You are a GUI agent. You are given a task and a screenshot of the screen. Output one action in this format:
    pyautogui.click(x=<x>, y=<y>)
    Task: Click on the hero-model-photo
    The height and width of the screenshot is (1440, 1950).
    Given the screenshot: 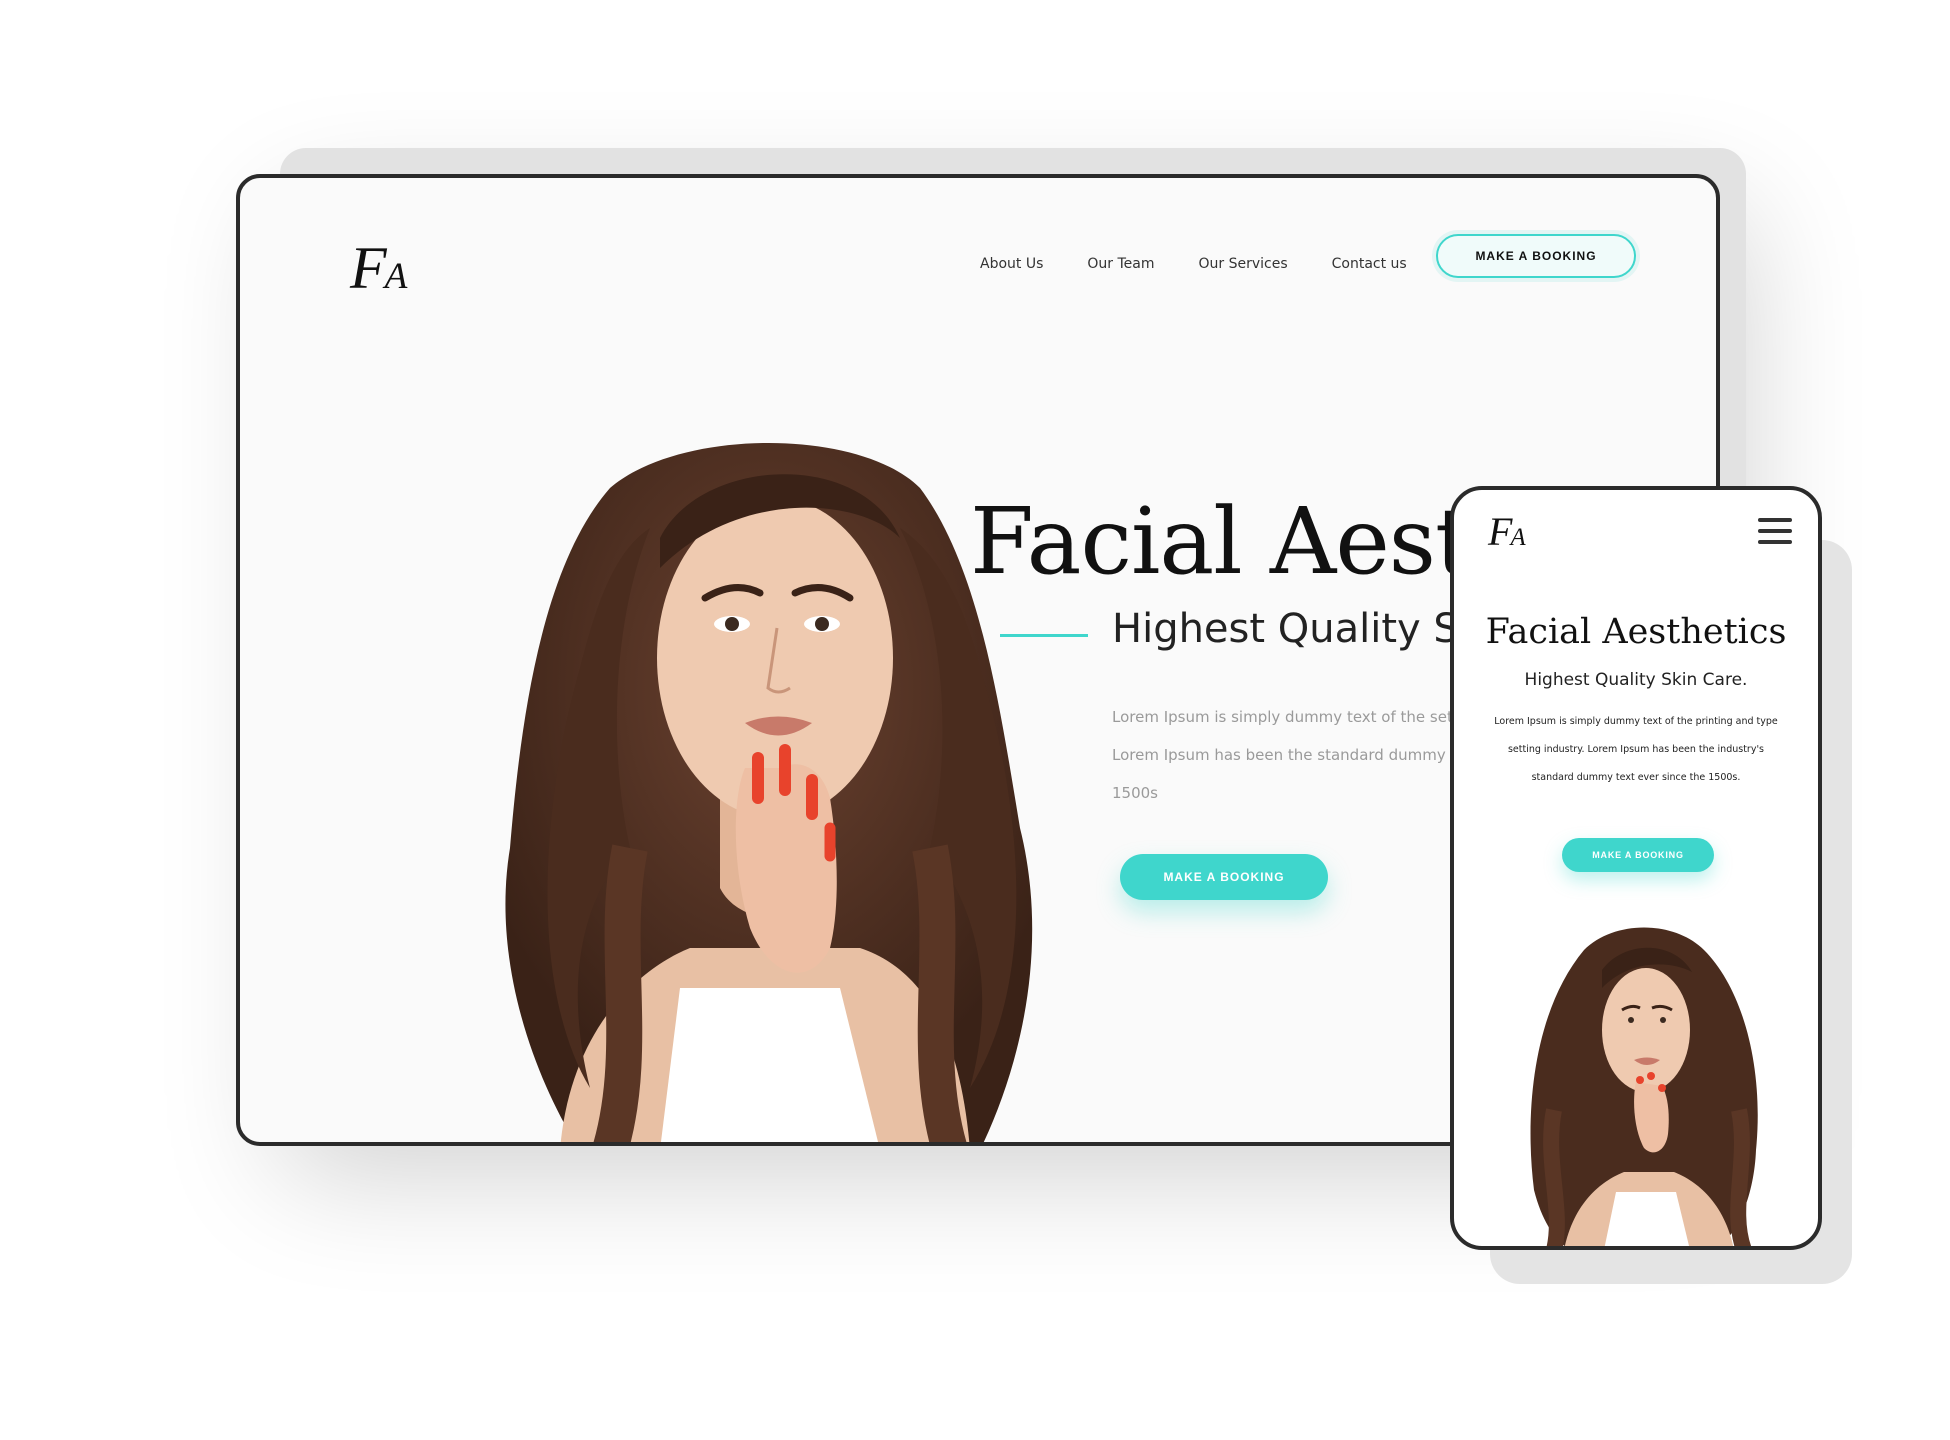 What is the action you would take?
    pyautogui.click(x=769, y=792)
    